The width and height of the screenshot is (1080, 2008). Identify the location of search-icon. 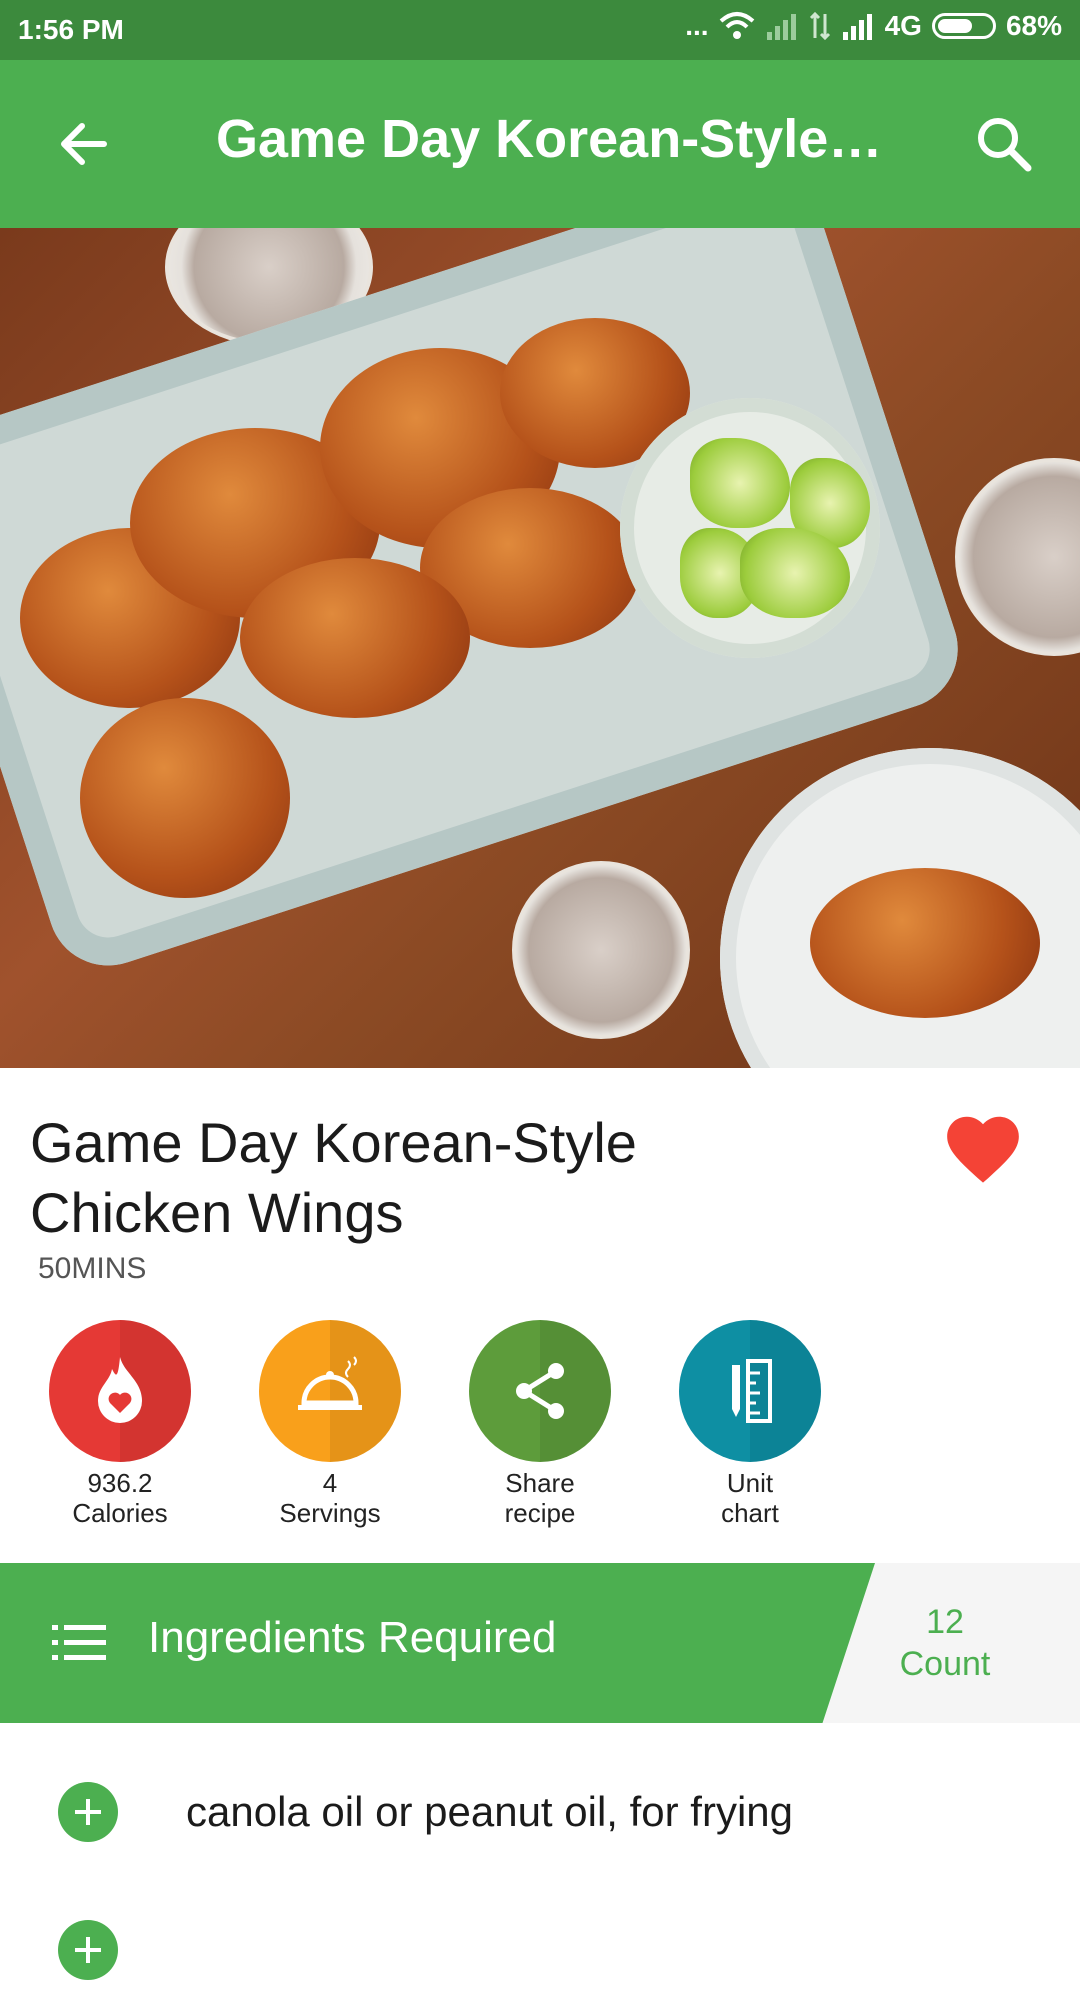
(1004, 144).